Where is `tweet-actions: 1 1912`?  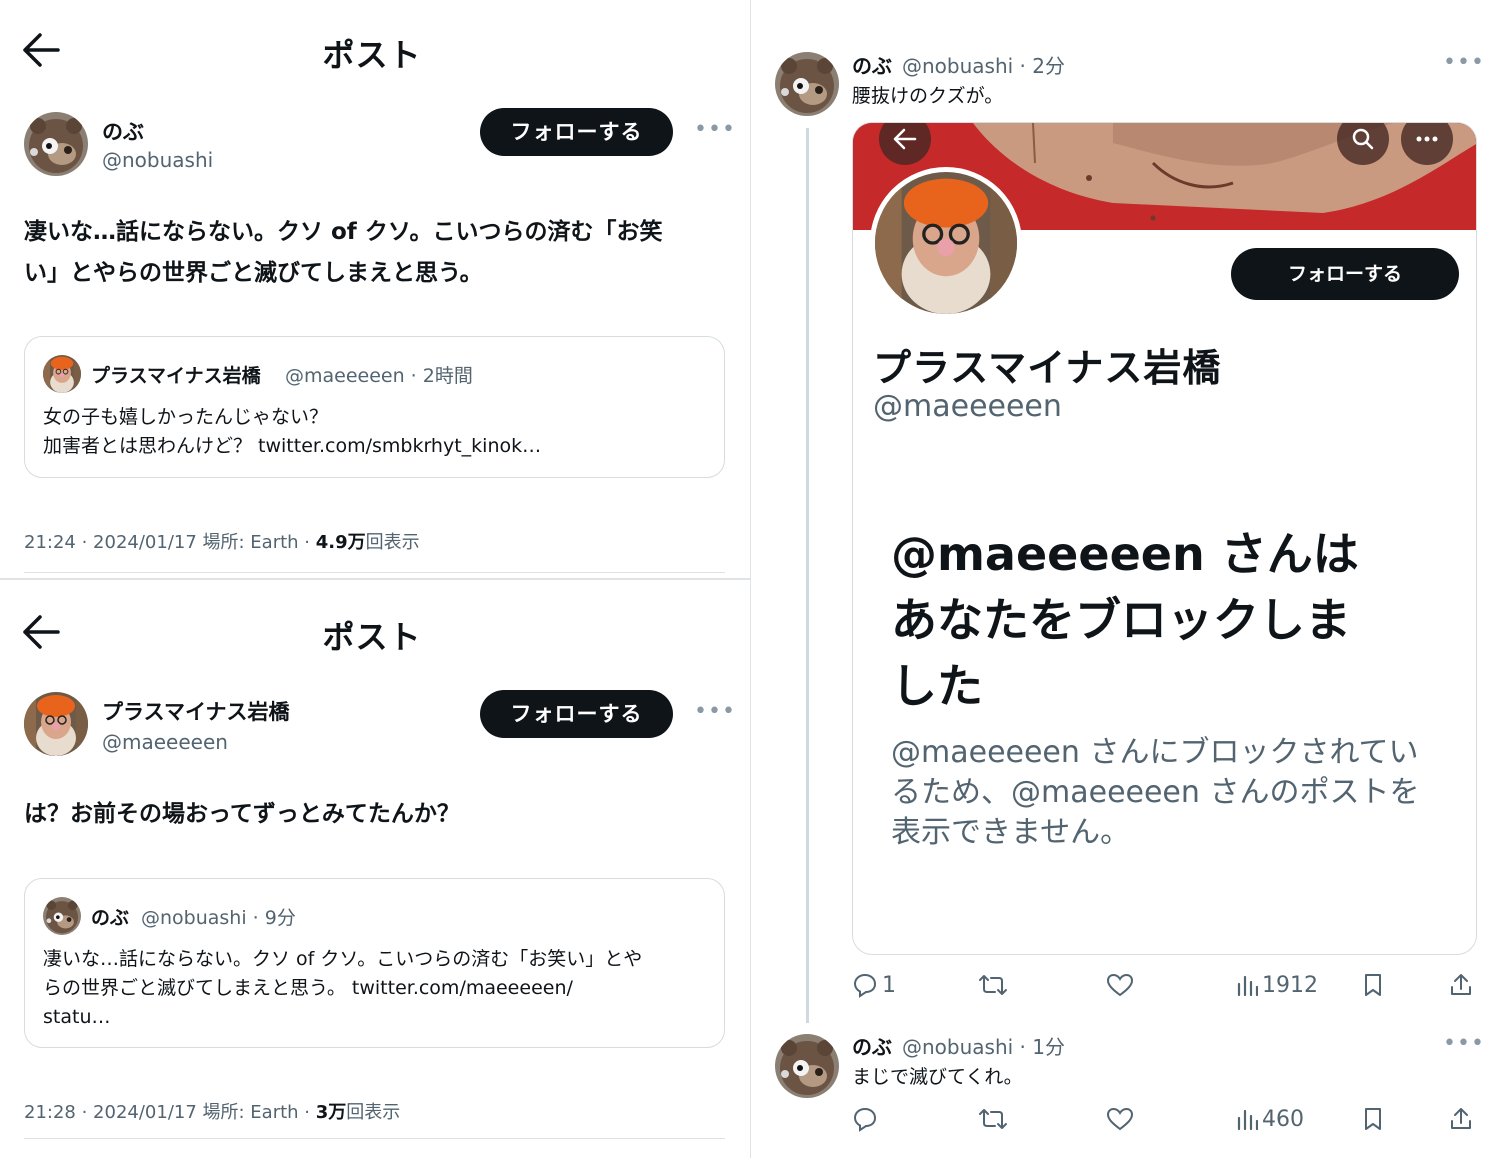 tweet-actions: 1 1912 is located at coordinates (1164, 985).